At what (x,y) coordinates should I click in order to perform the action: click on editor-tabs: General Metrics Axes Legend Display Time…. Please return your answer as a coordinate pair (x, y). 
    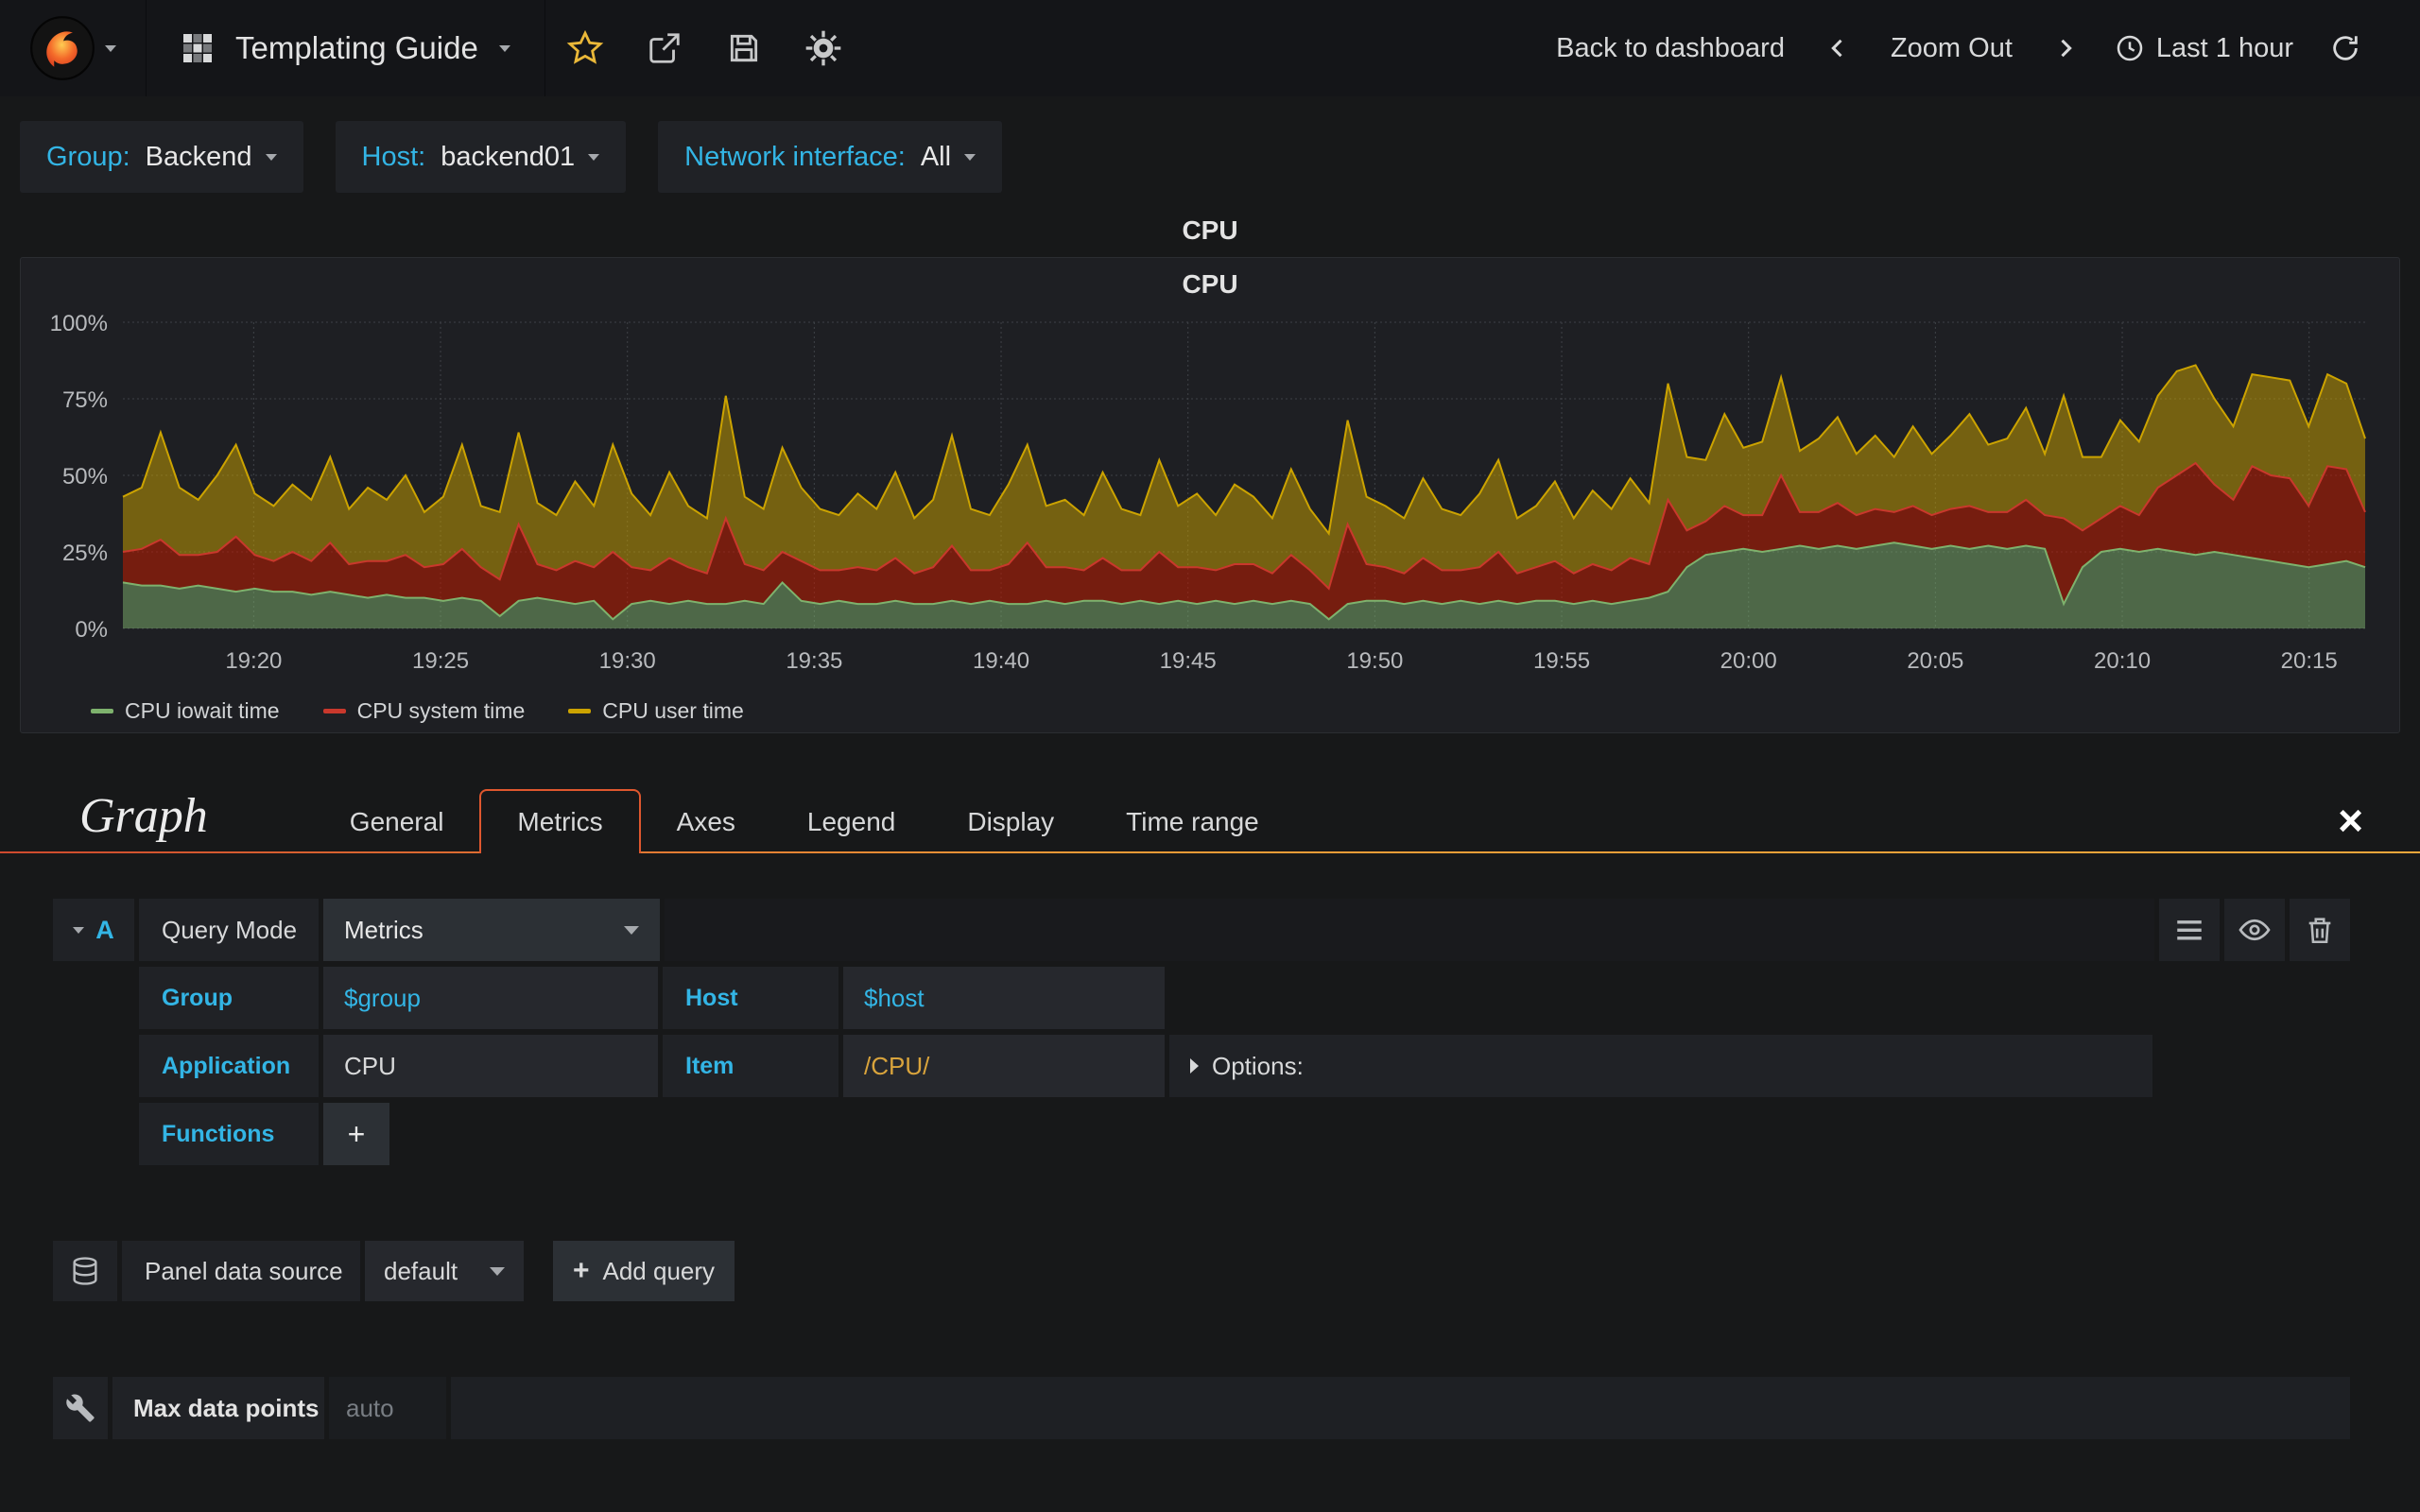
    Looking at the image, I should click on (804, 821).